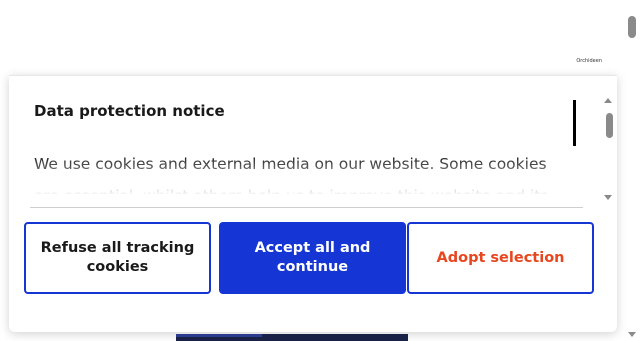  I want to click on divider, so click(306, 207).